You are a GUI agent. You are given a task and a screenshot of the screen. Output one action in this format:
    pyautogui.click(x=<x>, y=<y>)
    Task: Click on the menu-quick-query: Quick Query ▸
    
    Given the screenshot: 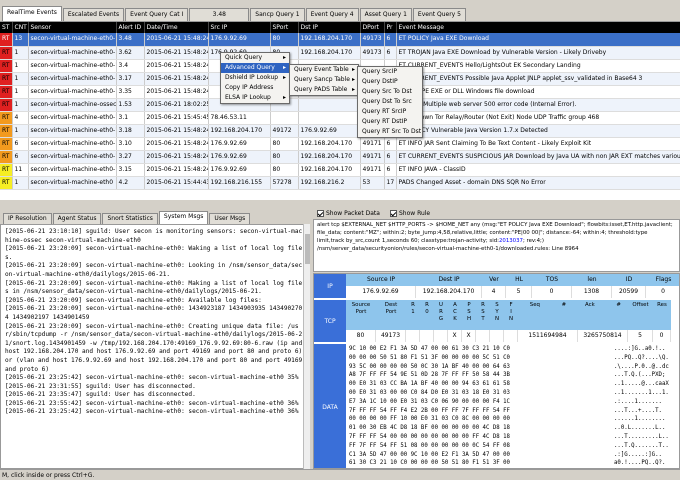 What is the action you would take?
    pyautogui.click(x=255, y=58)
    